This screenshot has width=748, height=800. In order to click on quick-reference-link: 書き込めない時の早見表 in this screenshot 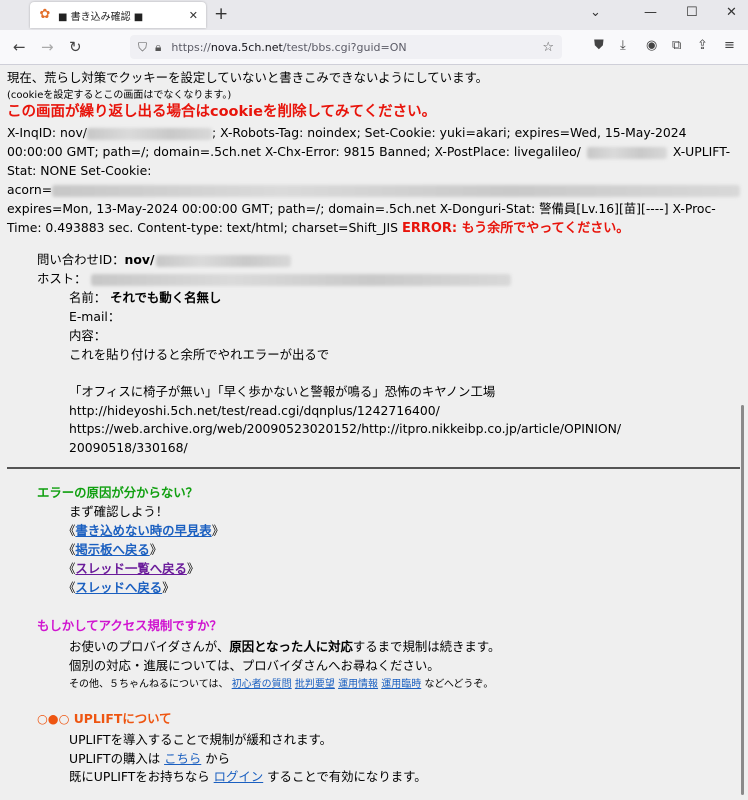, I will do `click(143, 530)`.